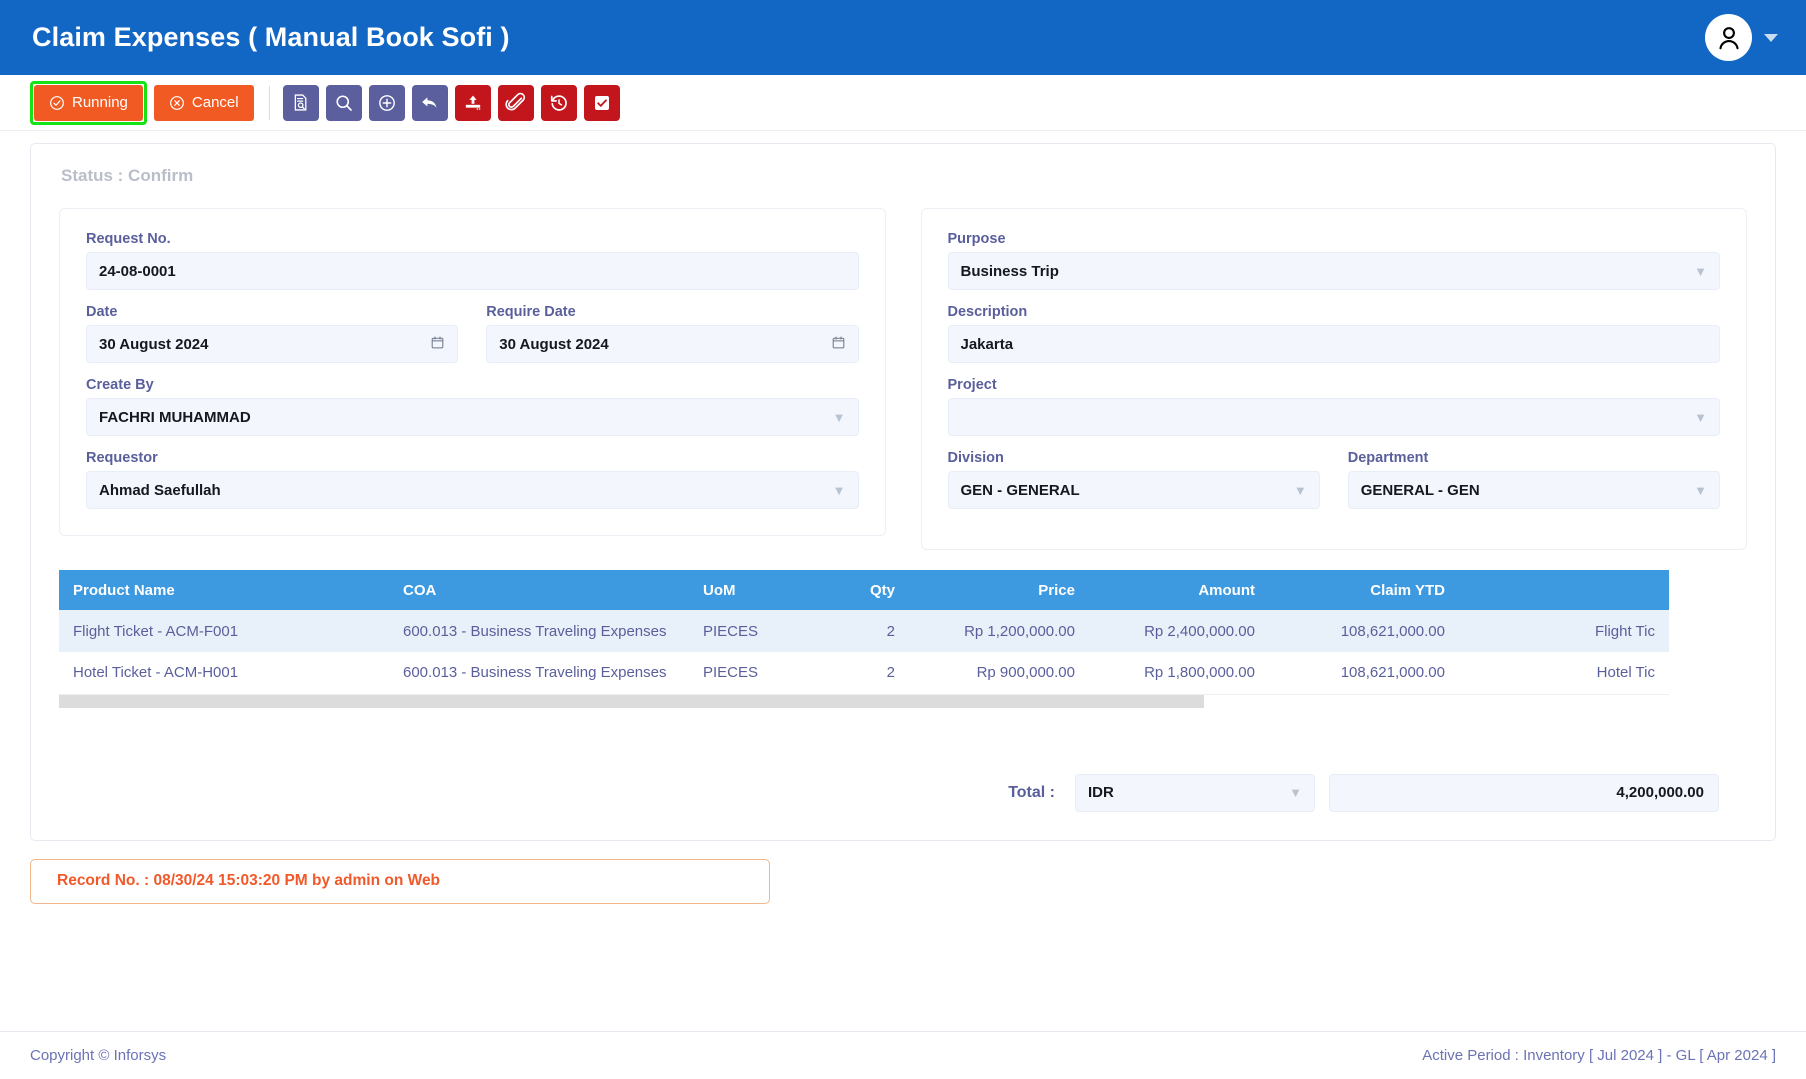  What do you see at coordinates (539, 590) in the screenshot?
I see `column-header-coa: COA` at bounding box center [539, 590].